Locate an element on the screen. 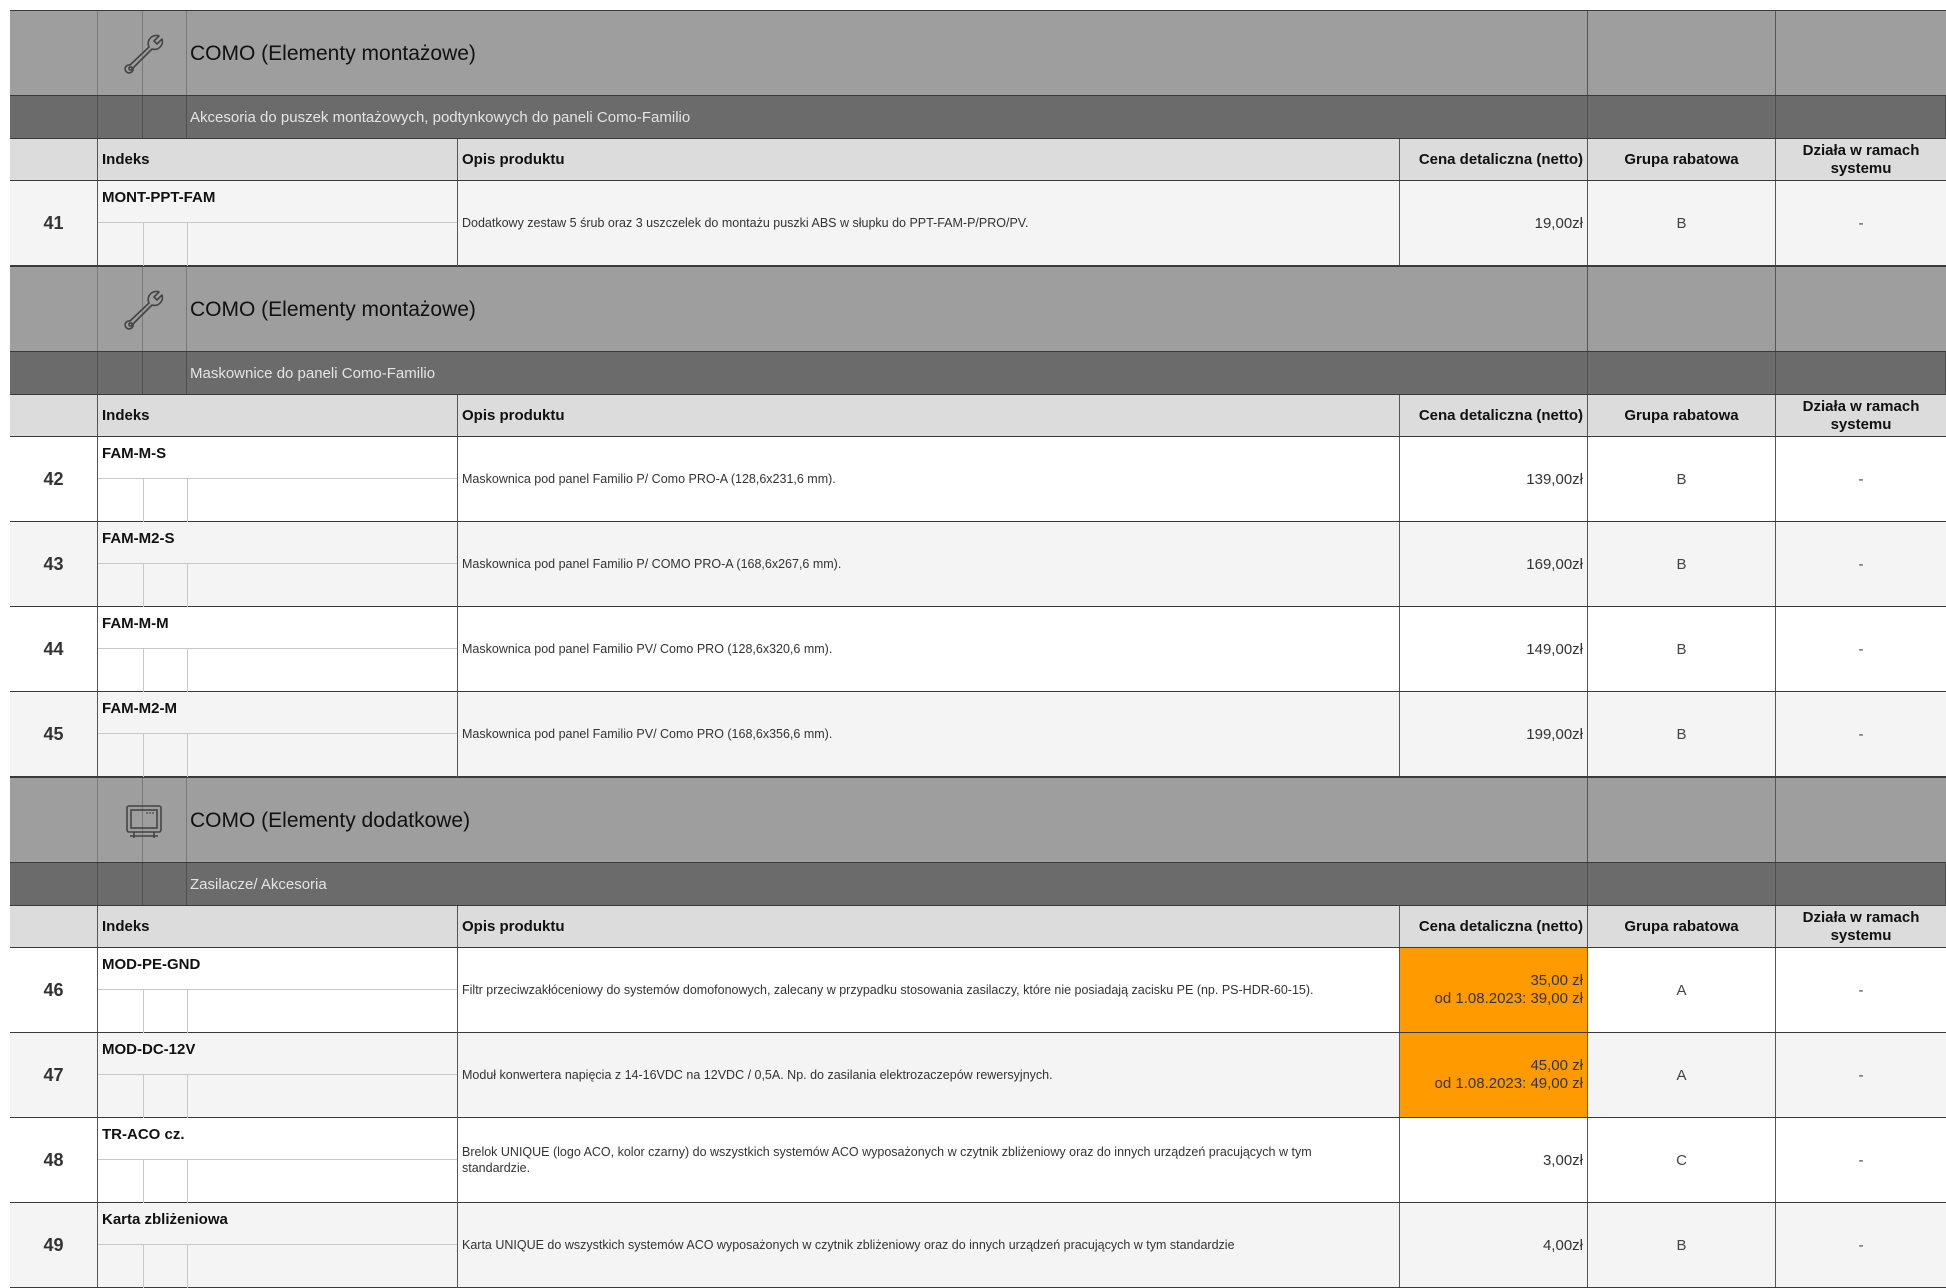  cell-col-0: 44 is located at coordinates (54, 649).